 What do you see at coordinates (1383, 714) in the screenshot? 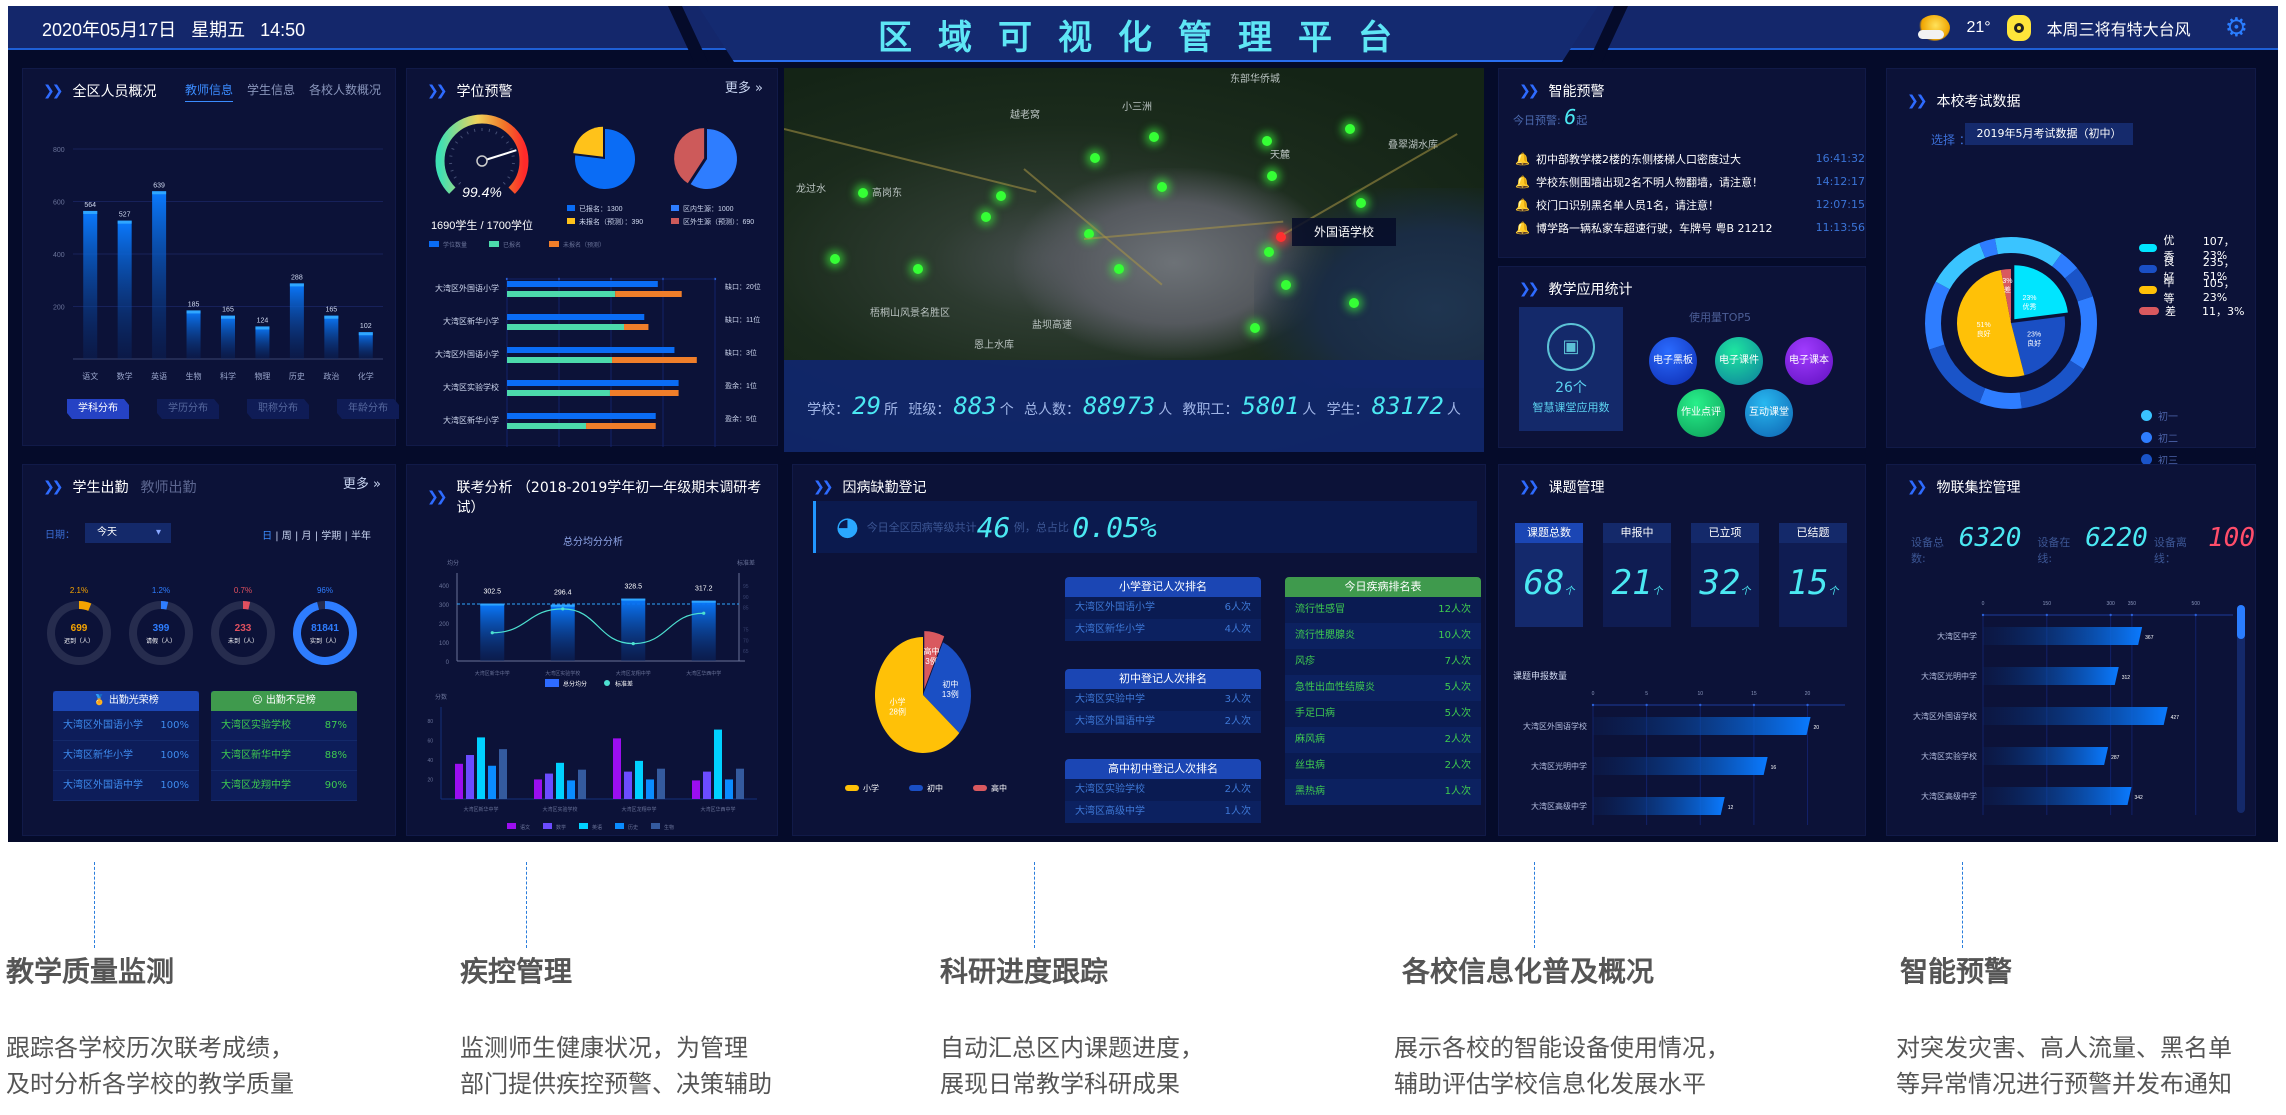
I see `disease-row: 手足口病 5人次` at bounding box center [1383, 714].